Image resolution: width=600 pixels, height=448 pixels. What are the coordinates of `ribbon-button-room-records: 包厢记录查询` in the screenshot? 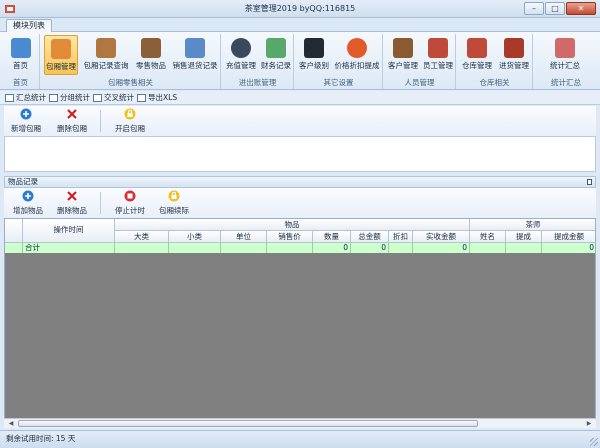 It's located at (106, 55).